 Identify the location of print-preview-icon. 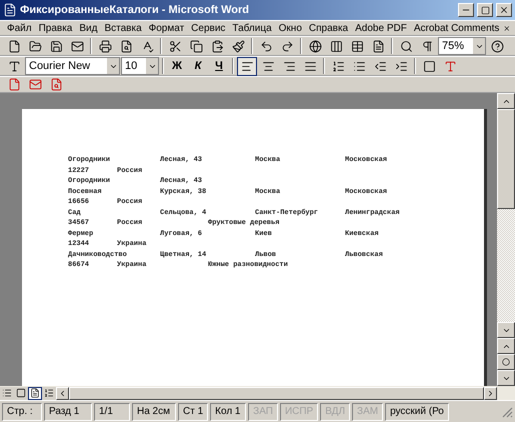
(126, 46).